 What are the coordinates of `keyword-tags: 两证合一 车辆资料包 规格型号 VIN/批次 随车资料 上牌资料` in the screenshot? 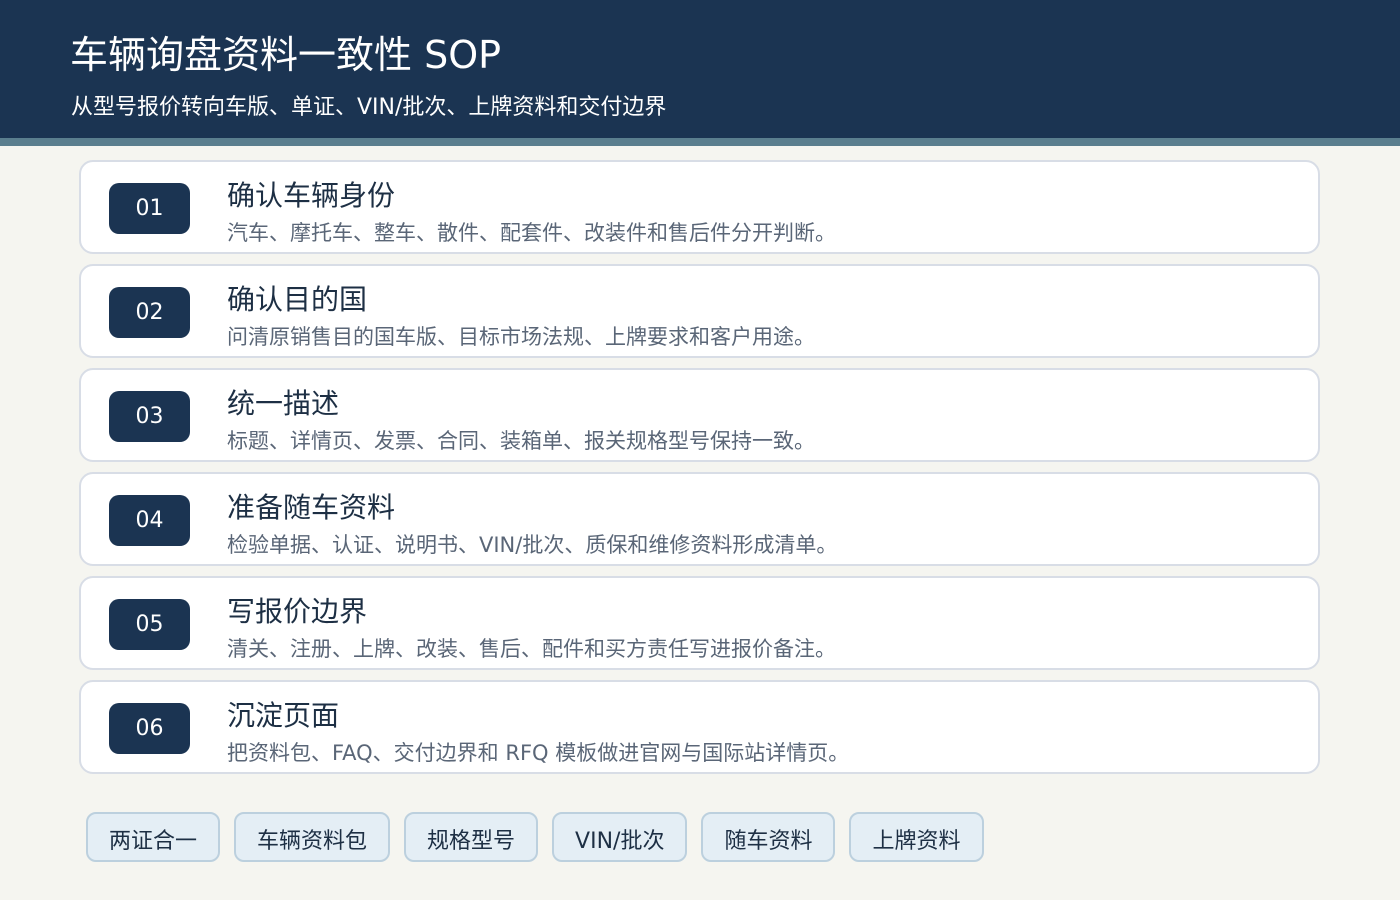 It's located at (535, 837).